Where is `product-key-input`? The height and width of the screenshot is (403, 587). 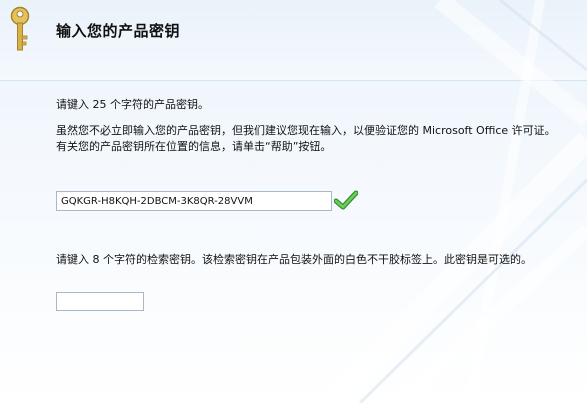
product-key-input is located at coordinates (194, 201).